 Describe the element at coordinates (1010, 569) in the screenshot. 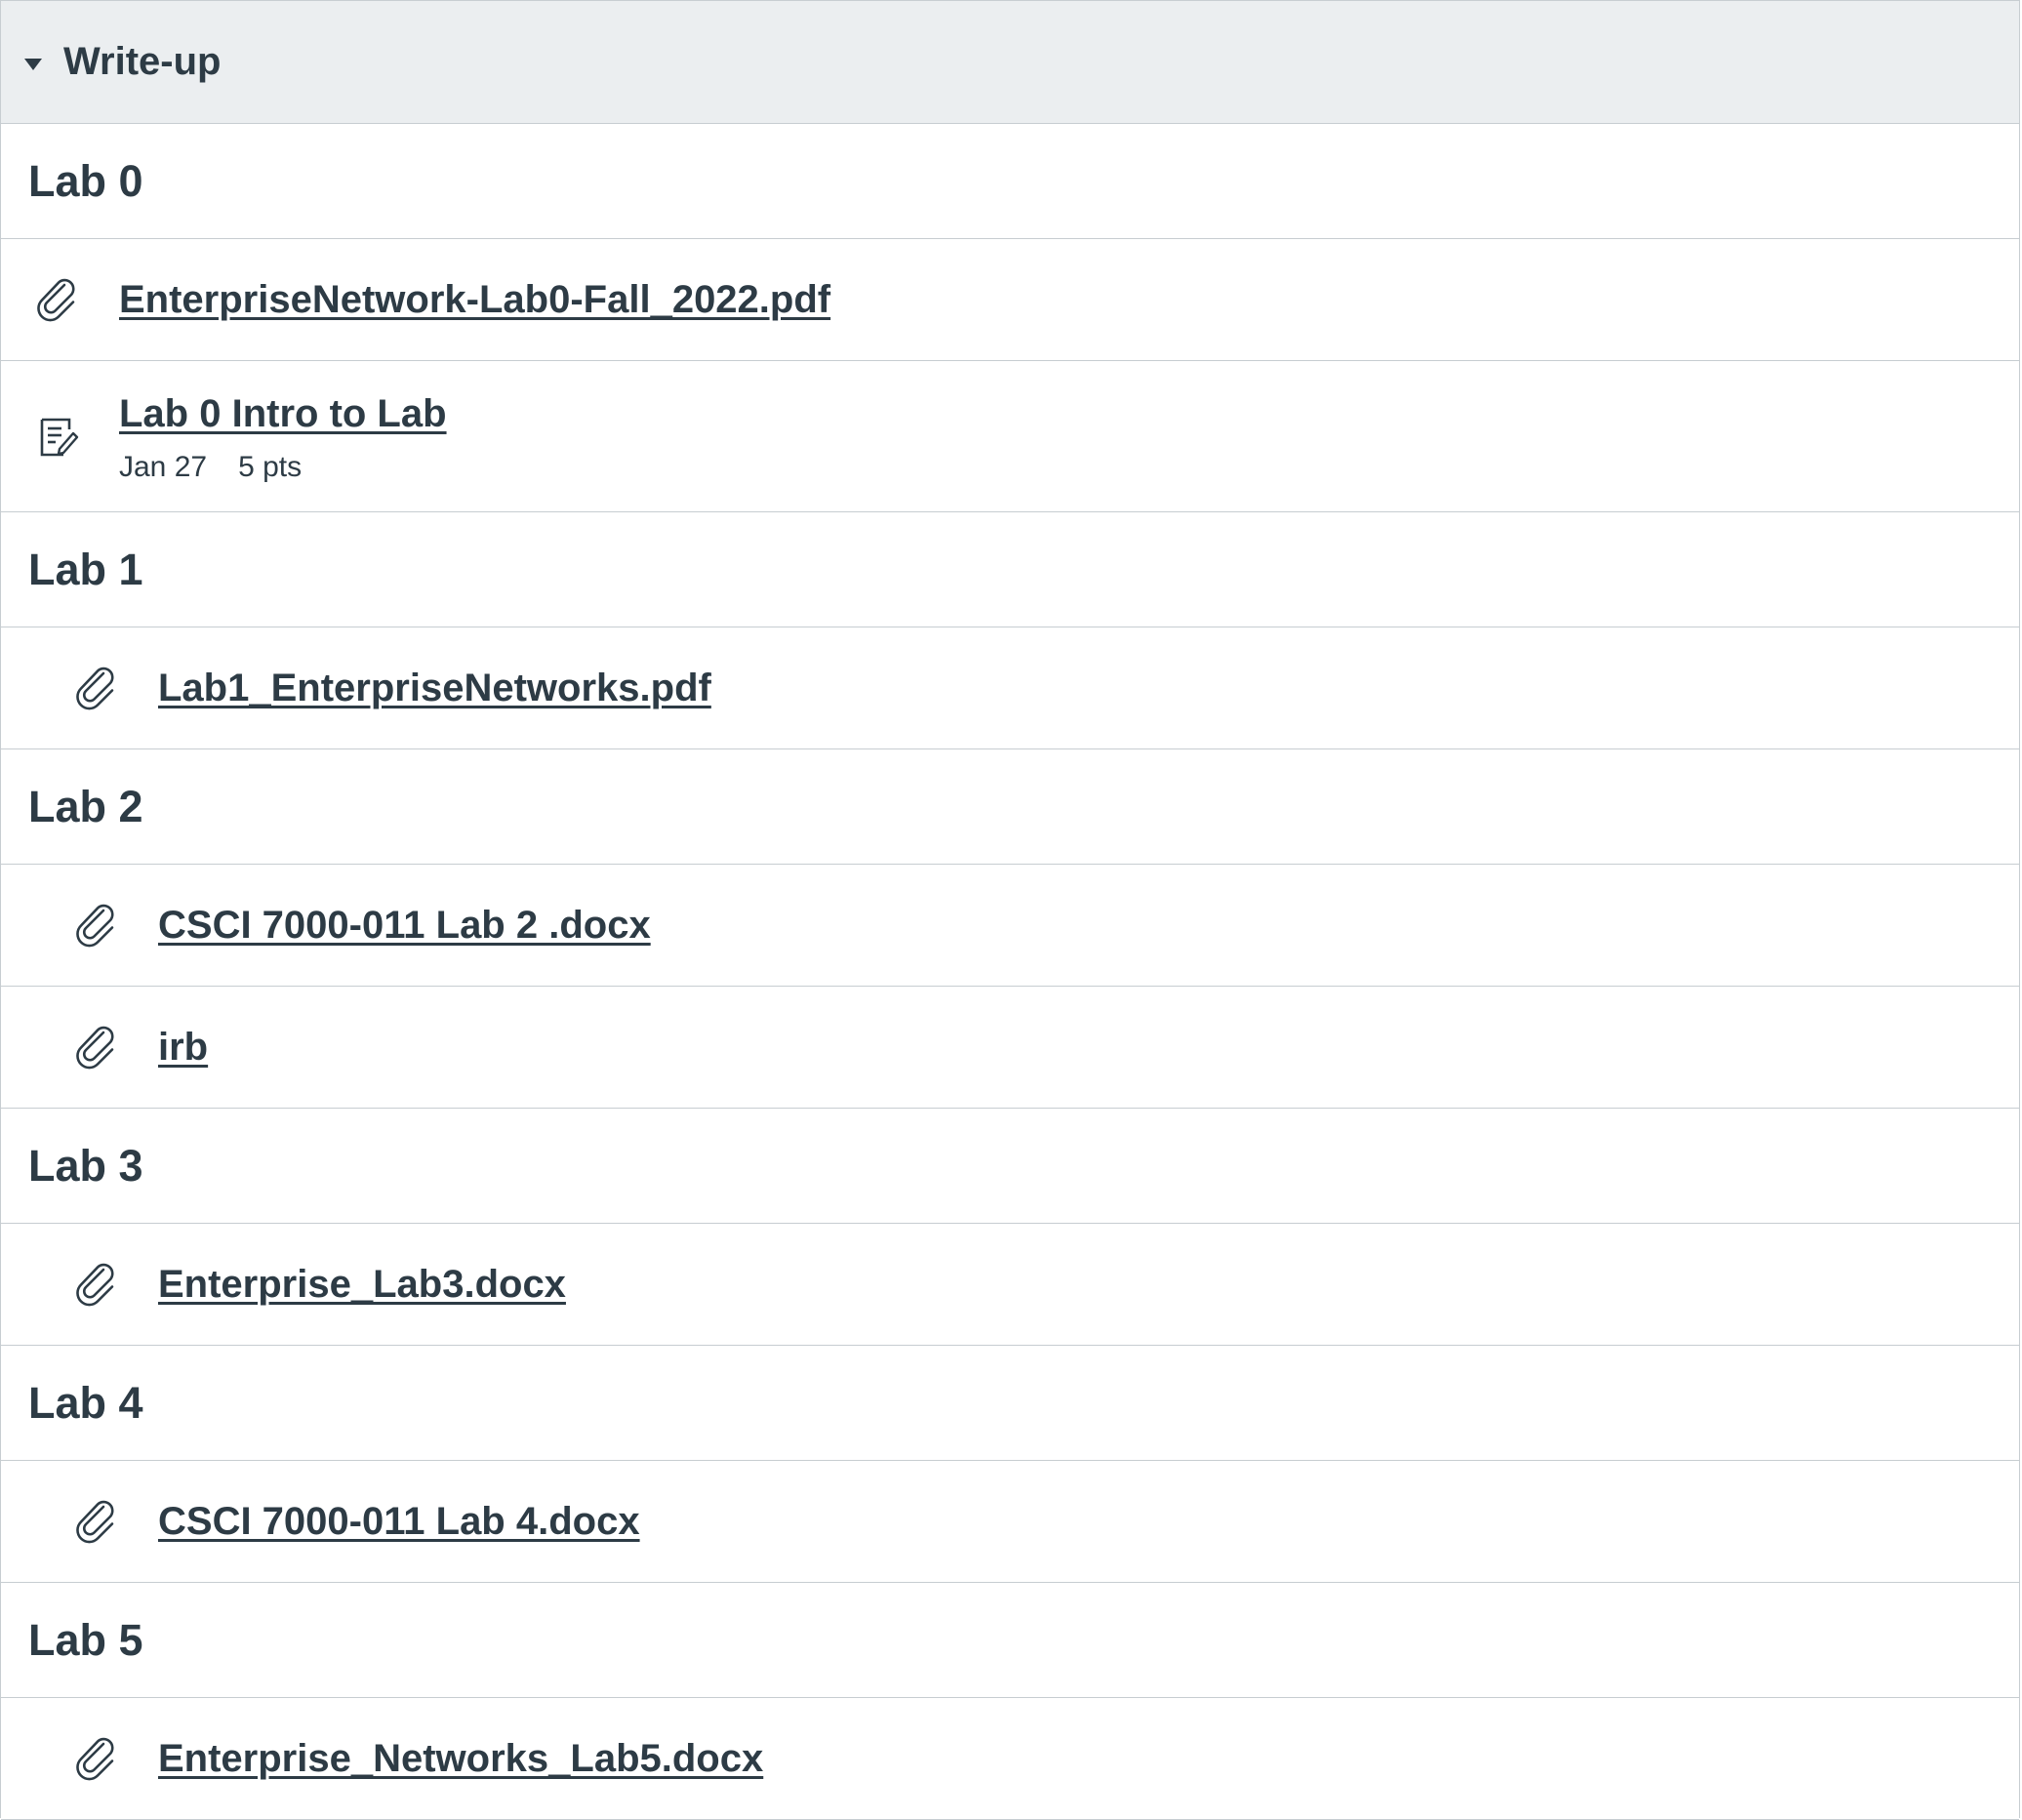

I see `subheader-lab-1: Lab 1` at that location.